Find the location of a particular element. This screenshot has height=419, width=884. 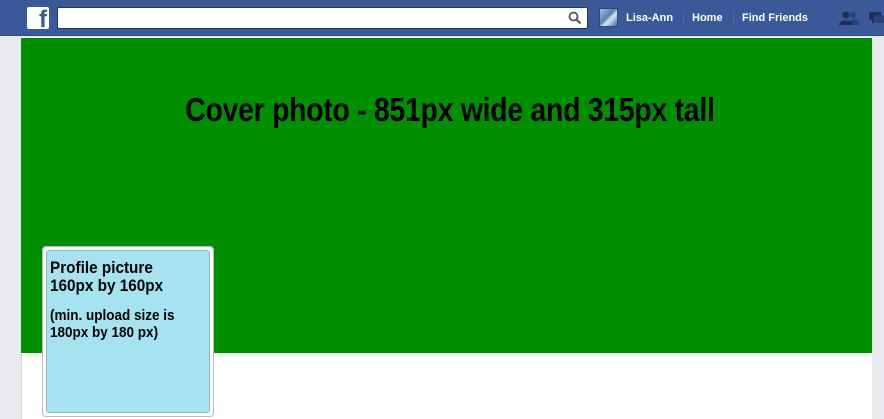

friend-requests-icon is located at coordinates (849, 18).